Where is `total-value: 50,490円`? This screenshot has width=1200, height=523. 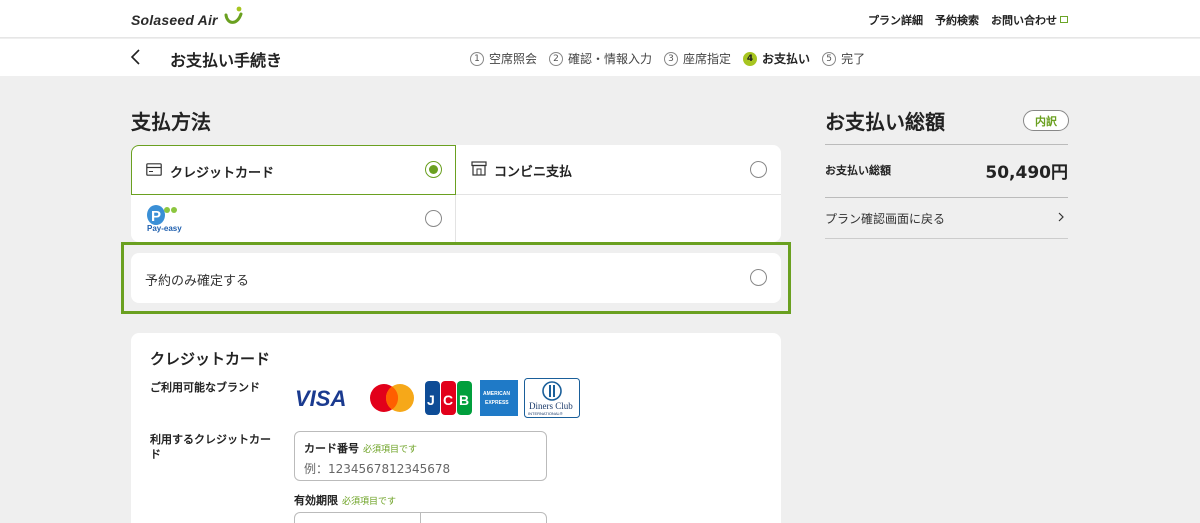 total-value: 50,490円 is located at coordinates (1026, 173).